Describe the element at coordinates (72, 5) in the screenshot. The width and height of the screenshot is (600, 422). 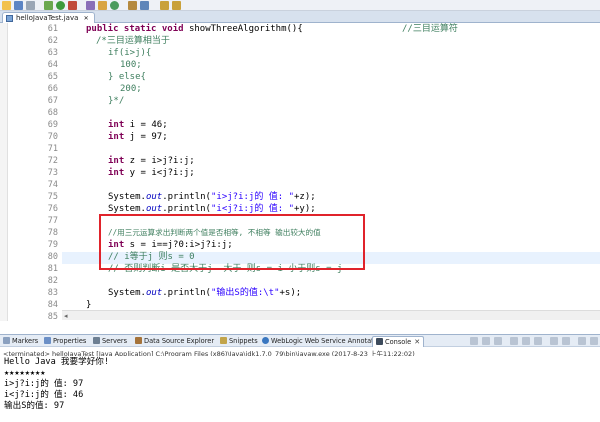
I see `external-tools-icon` at that location.